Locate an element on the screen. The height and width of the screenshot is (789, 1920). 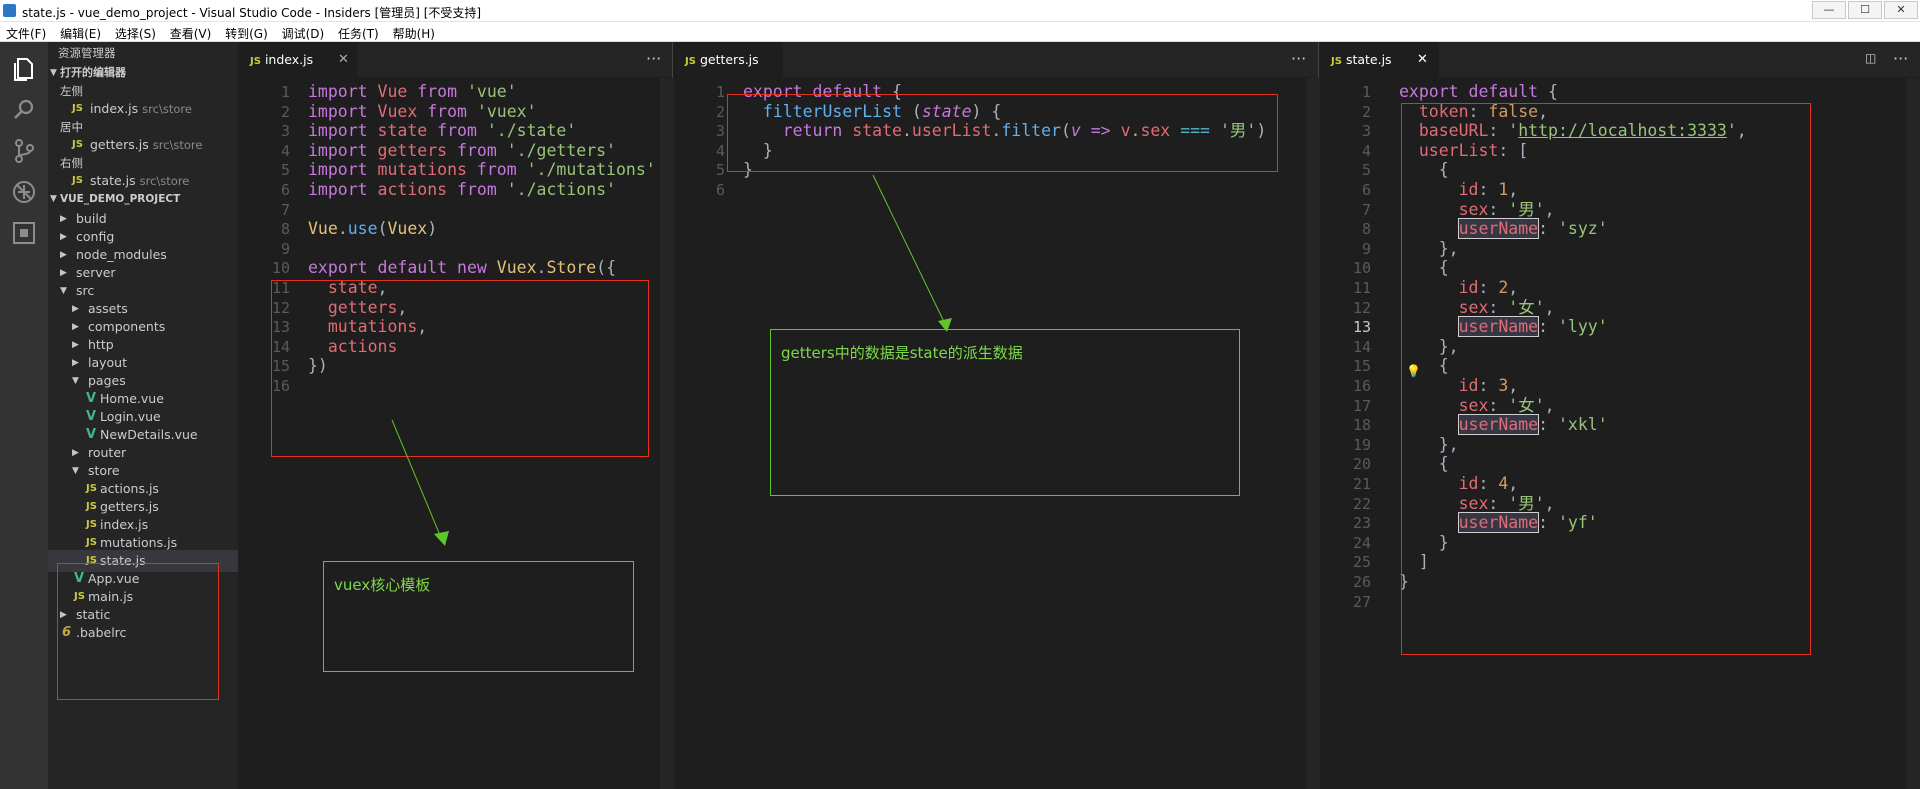
minimize-button: — is located at coordinates (1829, 10).